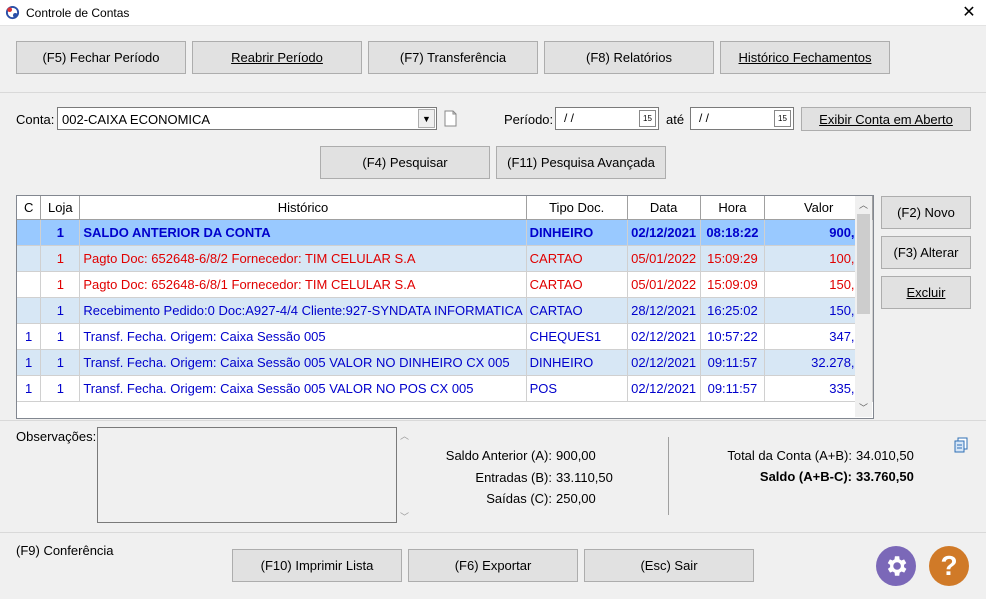 This screenshot has height=599, width=986. What do you see at coordinates (247, 475) in the screenshot?
I see `observacoes-textarea` at bounding box center [247, 475].